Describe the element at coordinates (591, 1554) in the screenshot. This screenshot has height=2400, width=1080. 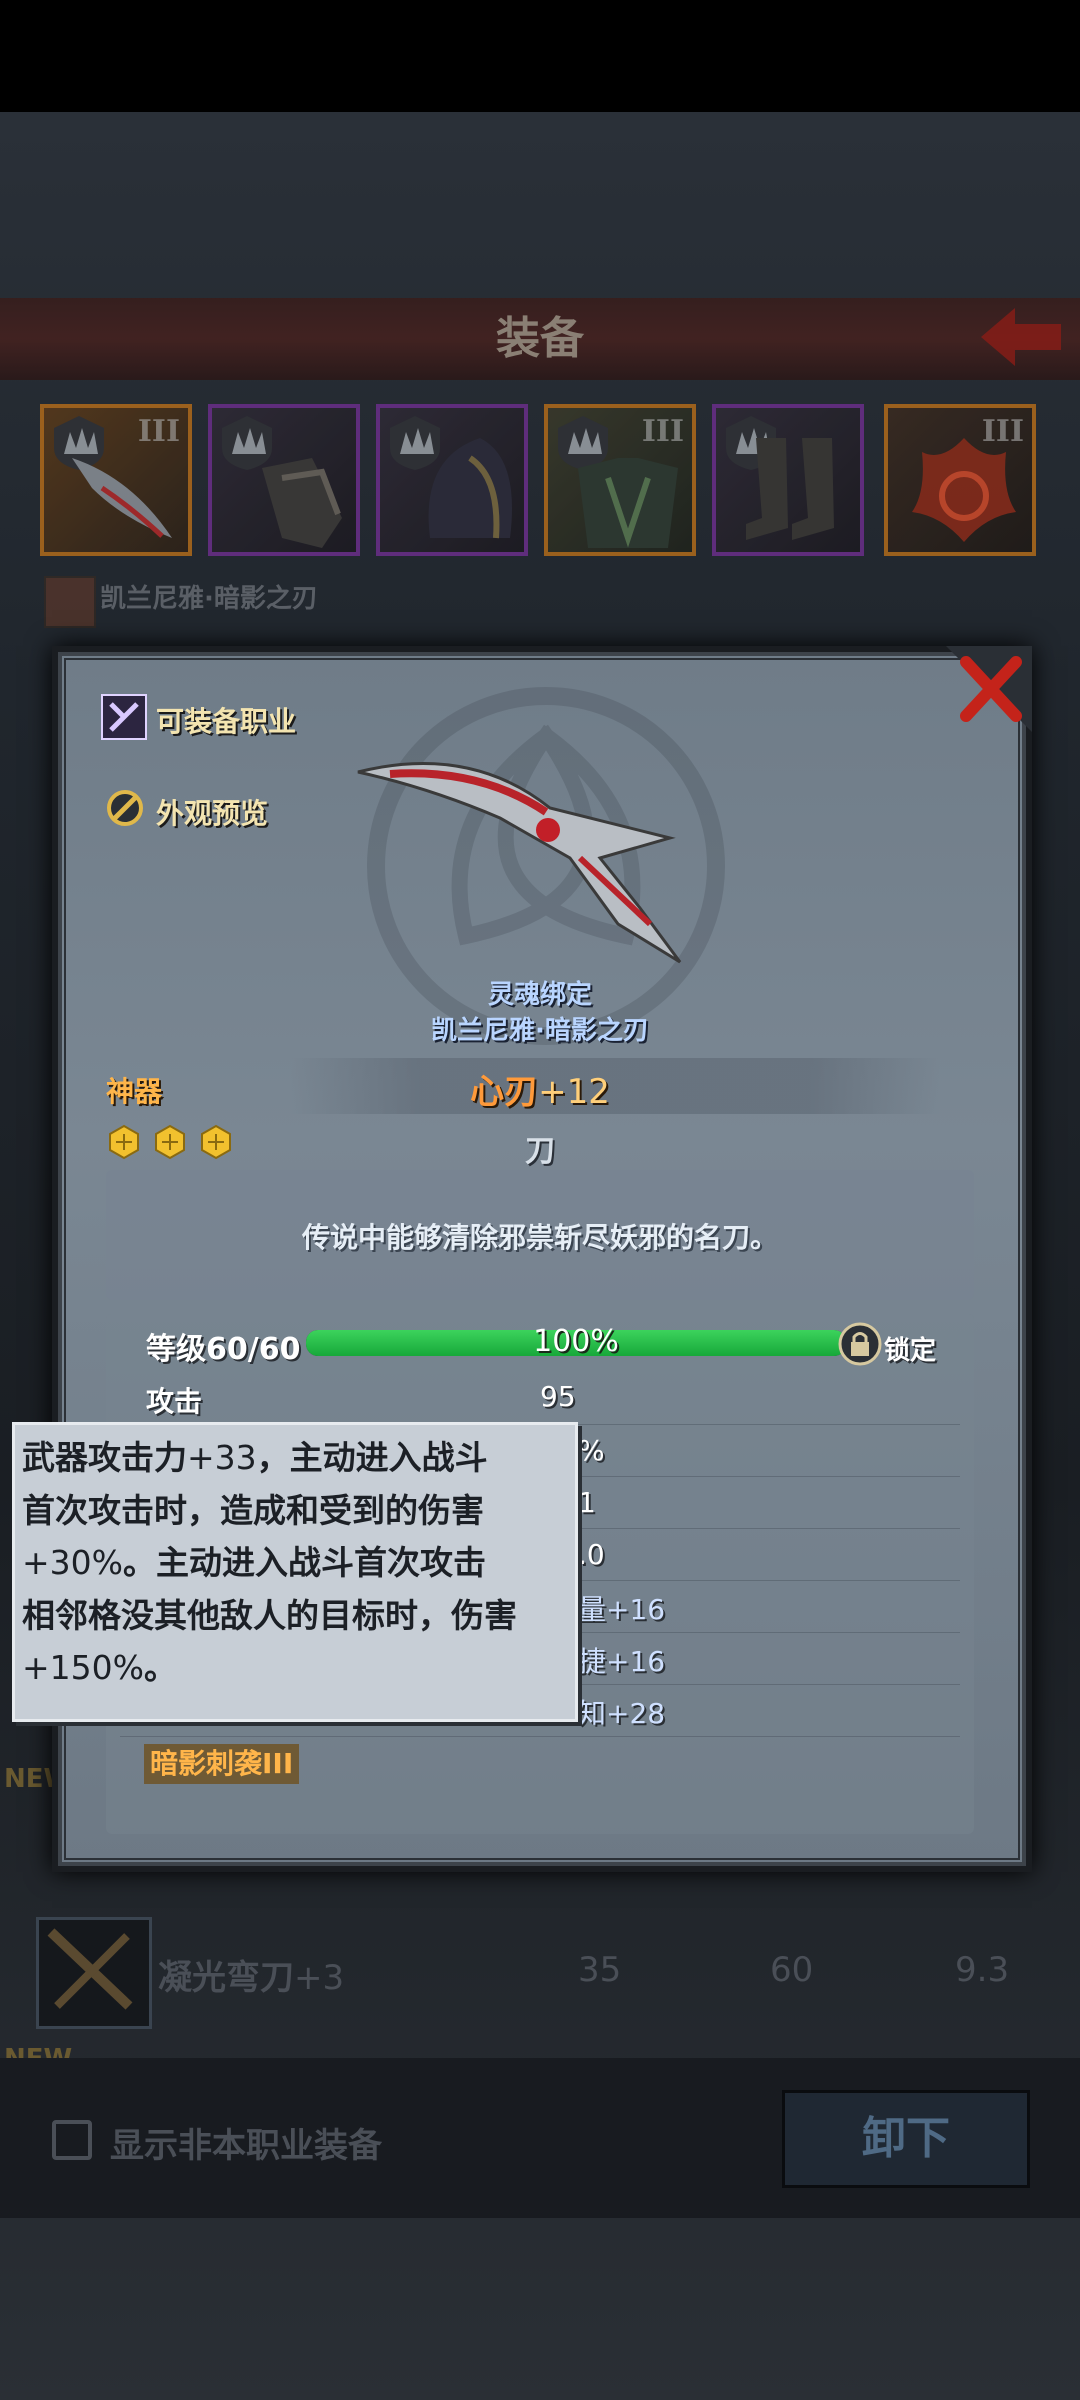
I see `stat-value: .0` at that location.